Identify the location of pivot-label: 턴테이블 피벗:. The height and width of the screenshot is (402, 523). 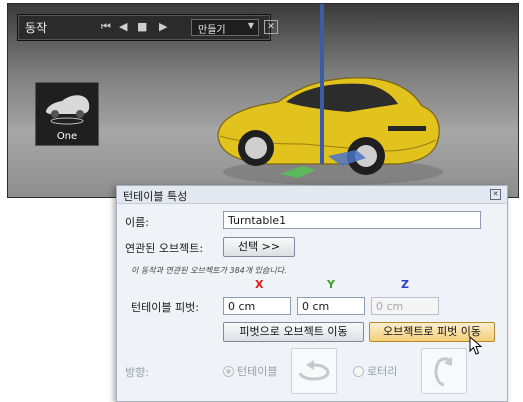
(165, 307).